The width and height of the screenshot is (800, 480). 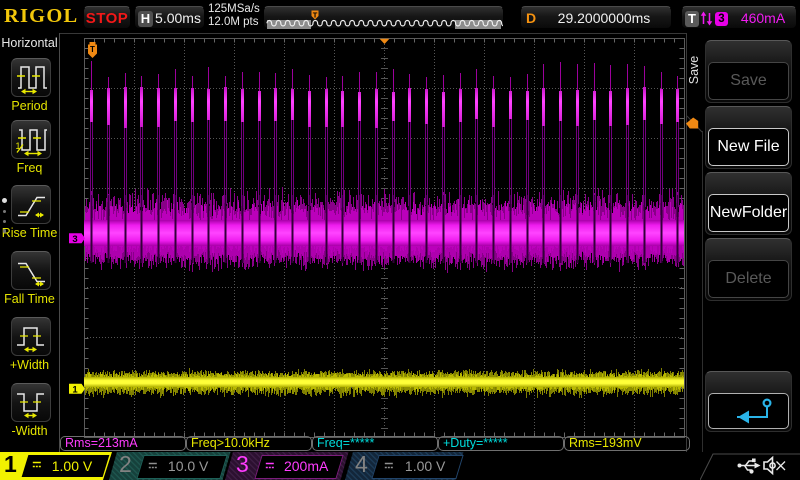 I want to click on svg-text: 1, so click(x=75, y=389).